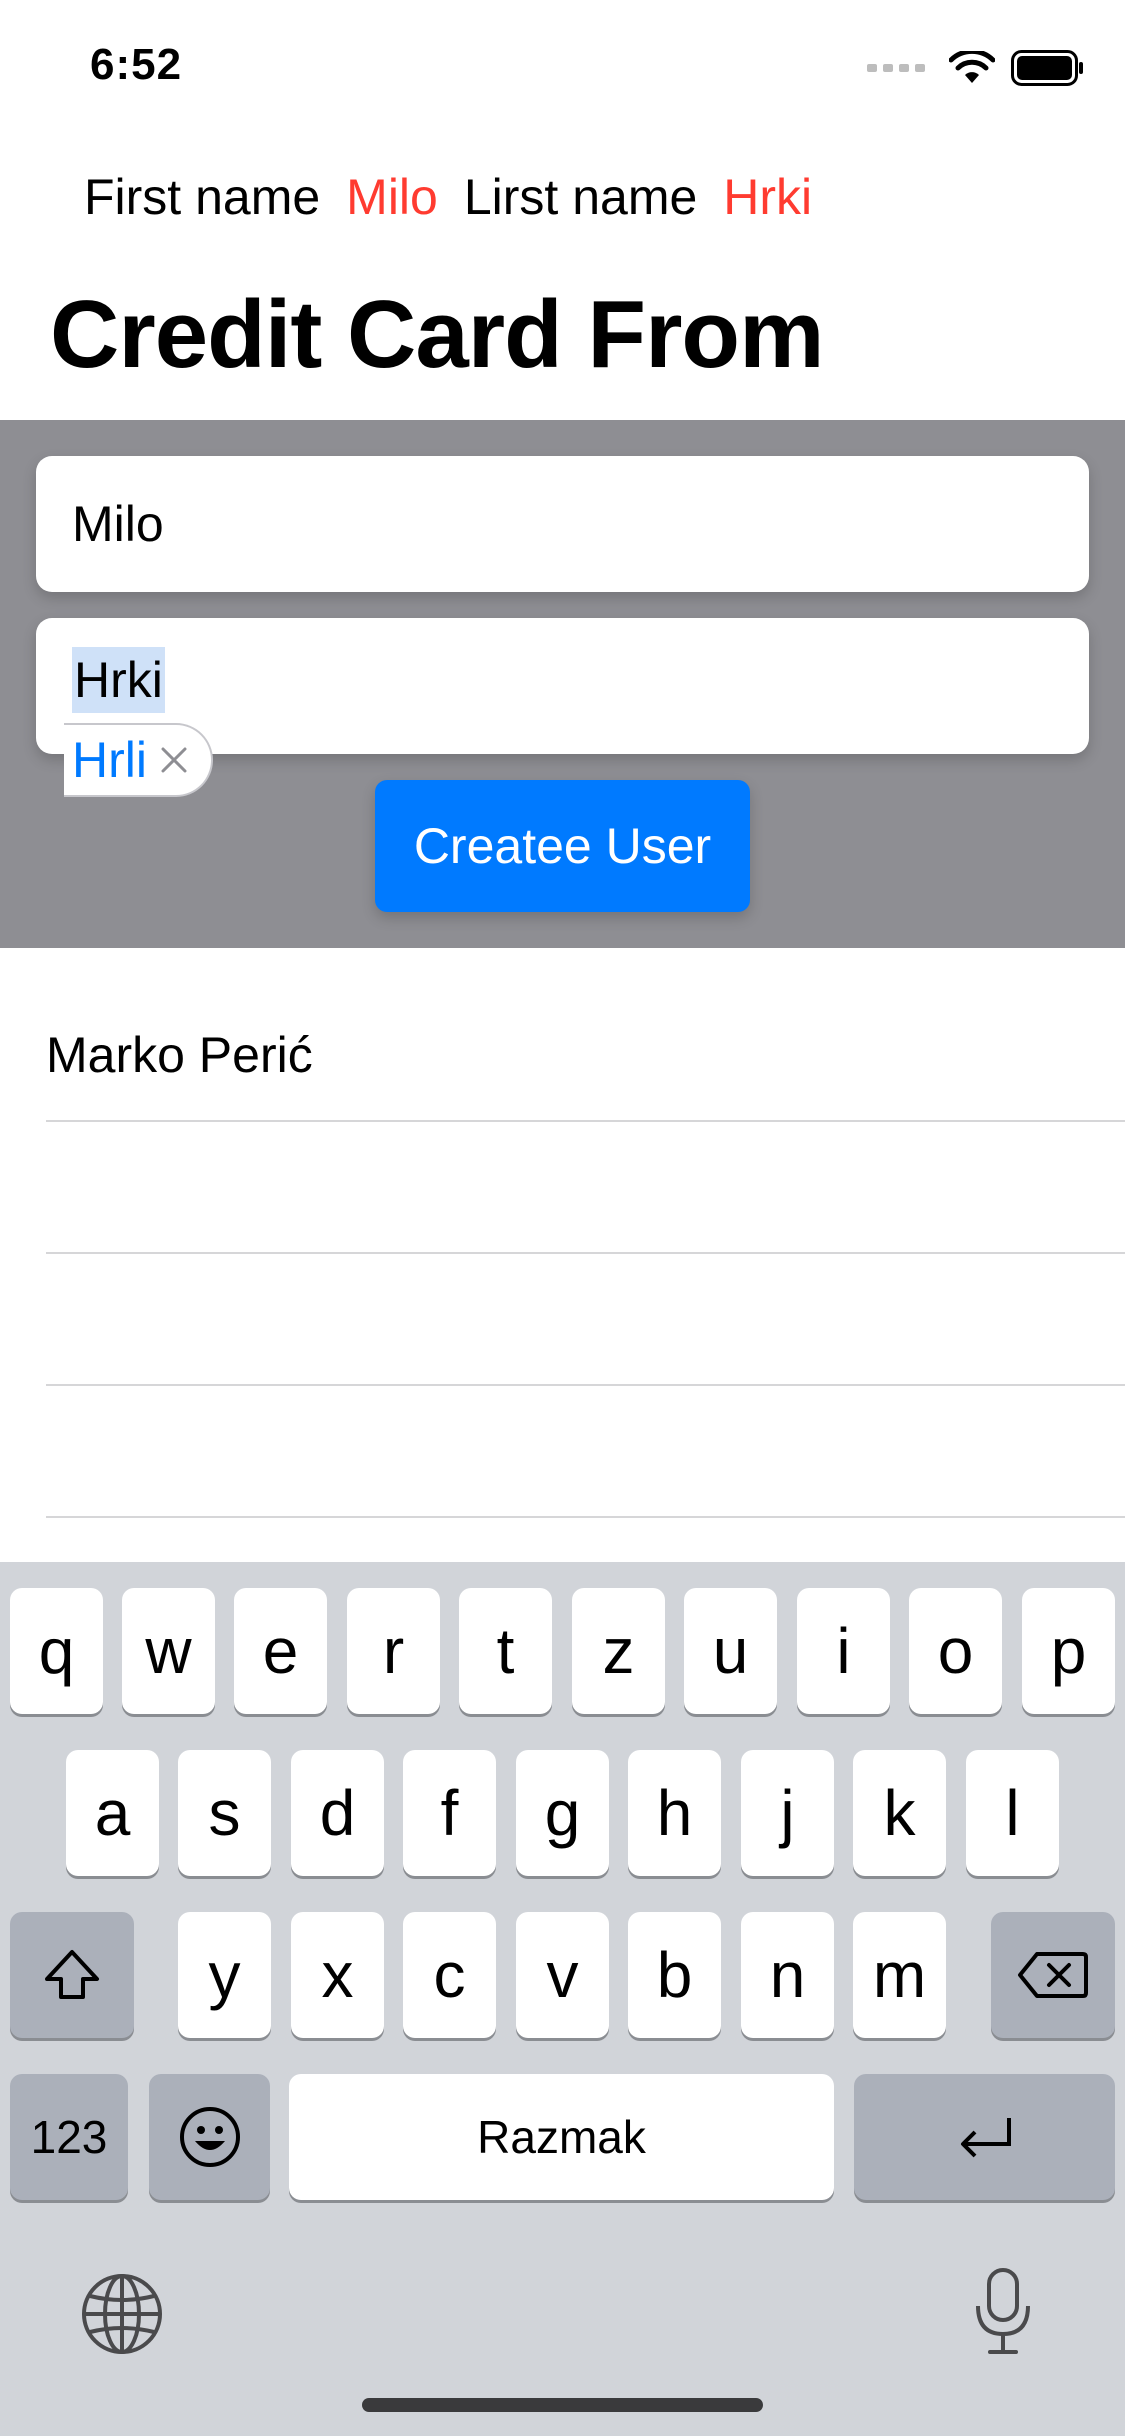 This screenshot has height=2436, width=1125. What do you see at coordinates (337, 1975) in the screenshot?
I see `key-x: x` at bounding box center [337, 1975].